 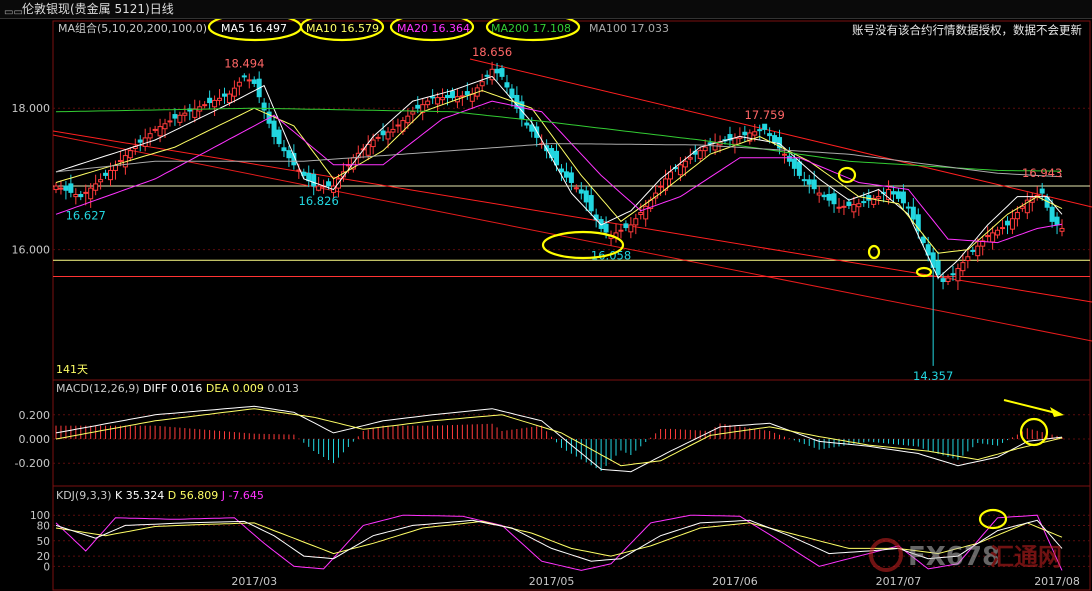 I want to click on annotation-0: 18.494, so click(x=244, y=63).